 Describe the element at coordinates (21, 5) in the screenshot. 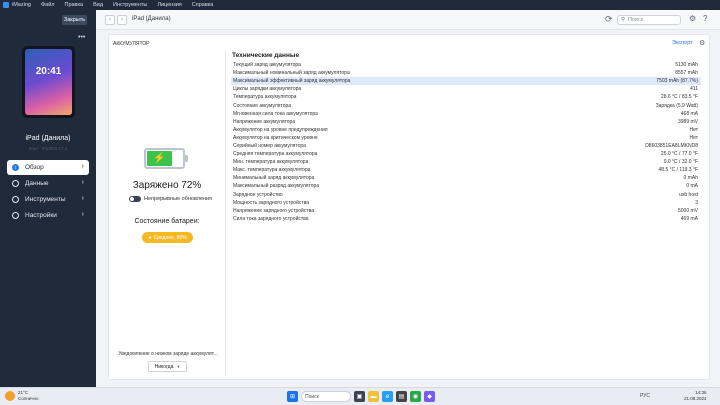

I see `menu-item-app: iMazing` at that location.